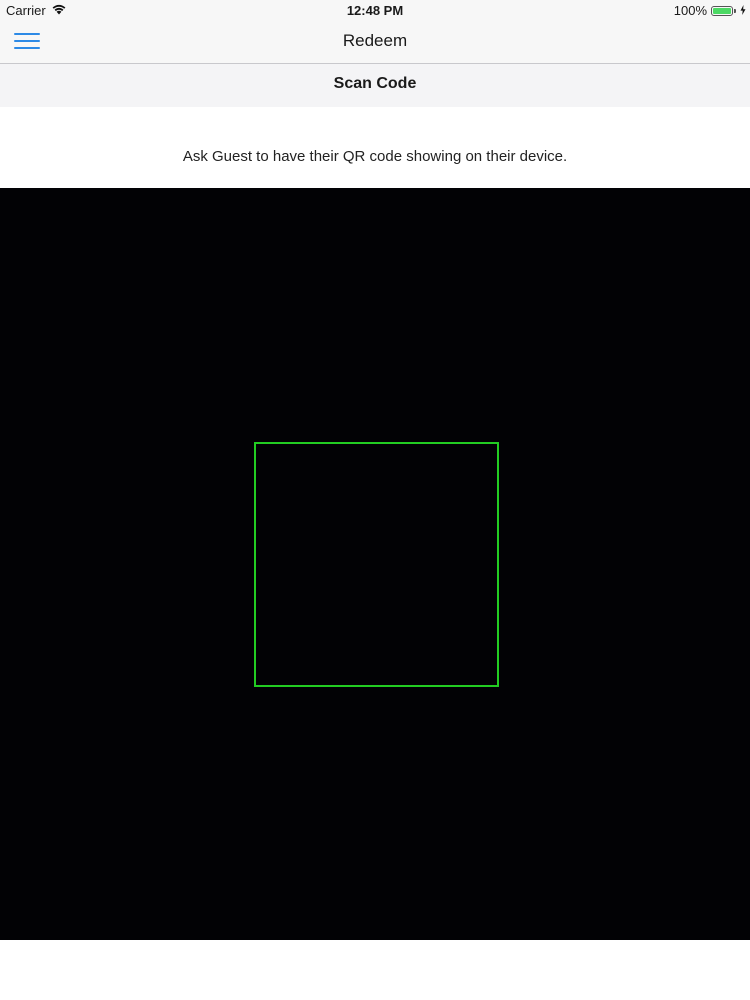 This screenshot has height=1000, width=750. I want to click on section-title: Scan Code, so click(375, 83).